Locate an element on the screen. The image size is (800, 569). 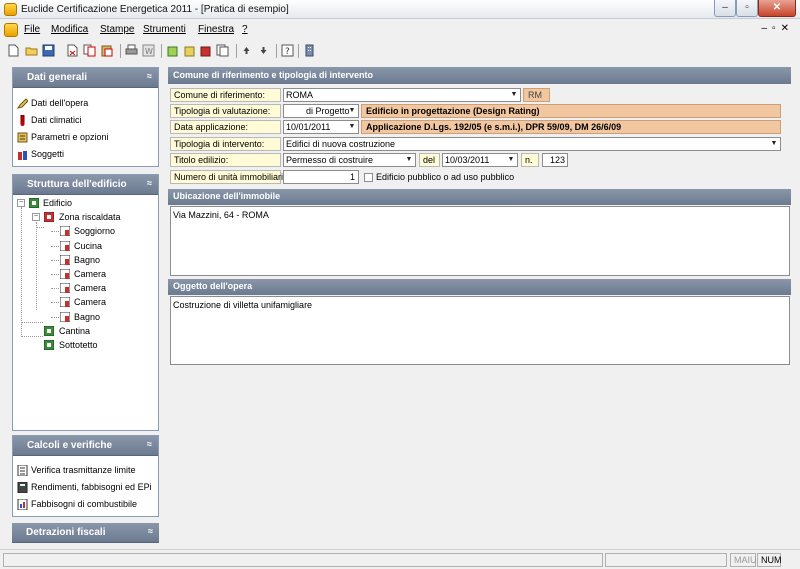
oggetto-textarea: Costruzione di villetta unifamigliare is located at coordinates (480, 330).